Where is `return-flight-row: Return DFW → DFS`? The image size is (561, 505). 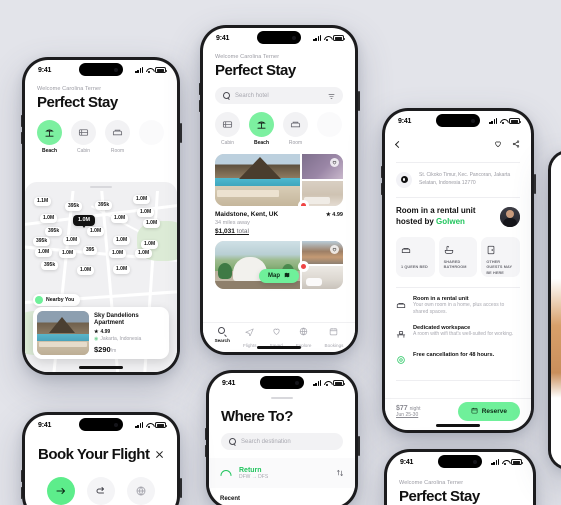
return-flight-row: Return DFW → DFS is located at coordinates (282, 473).